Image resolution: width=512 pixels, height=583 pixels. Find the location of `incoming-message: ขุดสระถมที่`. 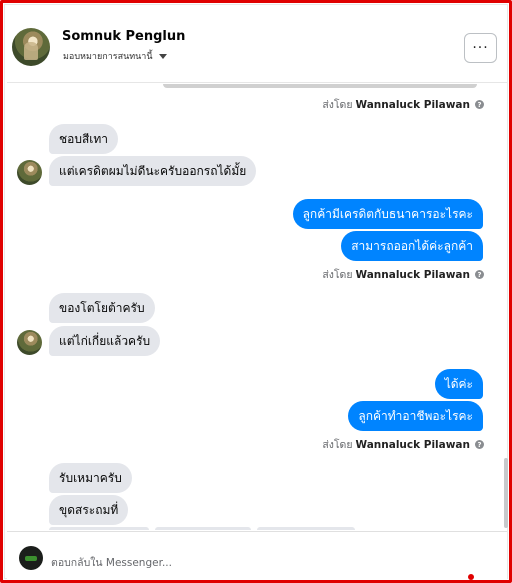

incoming-message: ขุดสระถมที่ is located at coordinates (89, 510).